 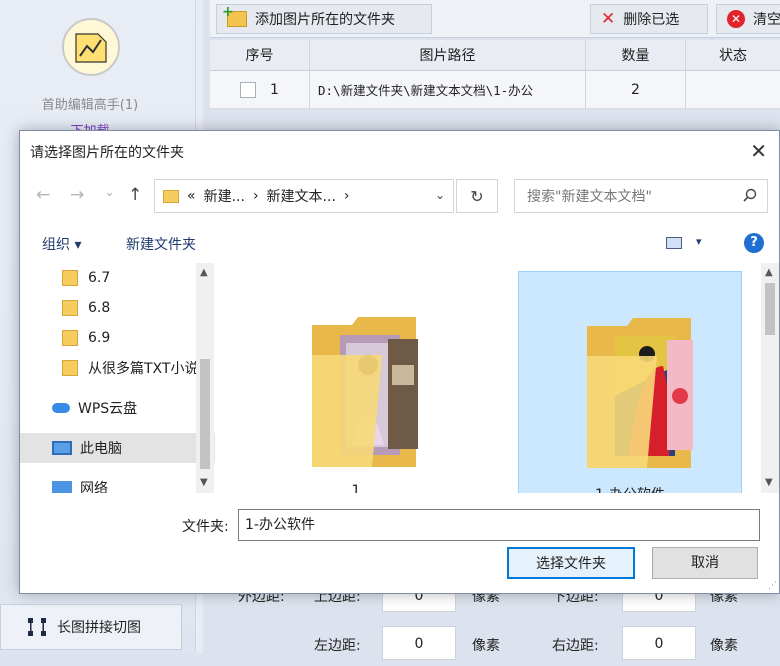 What do you see at coordinates (419, 643) in the screenshot?
I see `left-margin-input: 0` at bounding box center [419, 643].